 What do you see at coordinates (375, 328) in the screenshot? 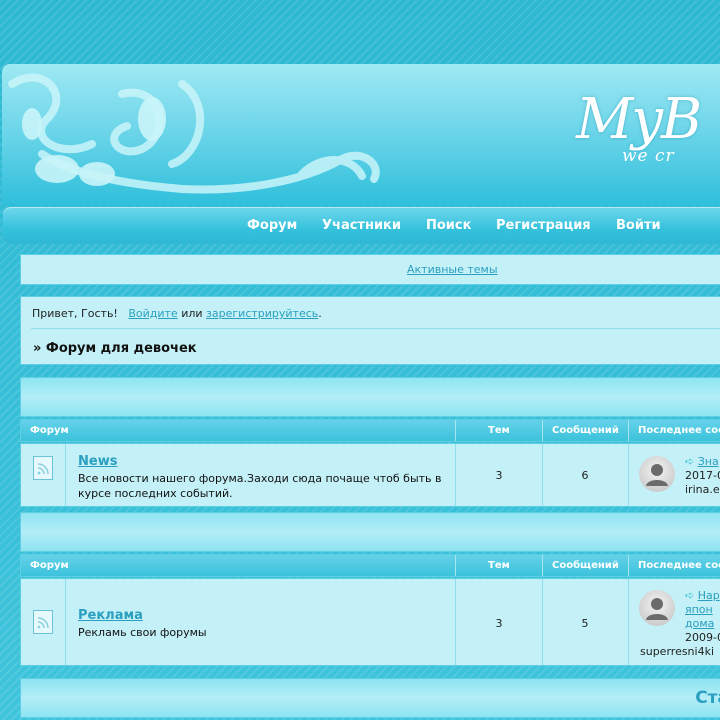
I see `divider` at bounding box center [375, 328].